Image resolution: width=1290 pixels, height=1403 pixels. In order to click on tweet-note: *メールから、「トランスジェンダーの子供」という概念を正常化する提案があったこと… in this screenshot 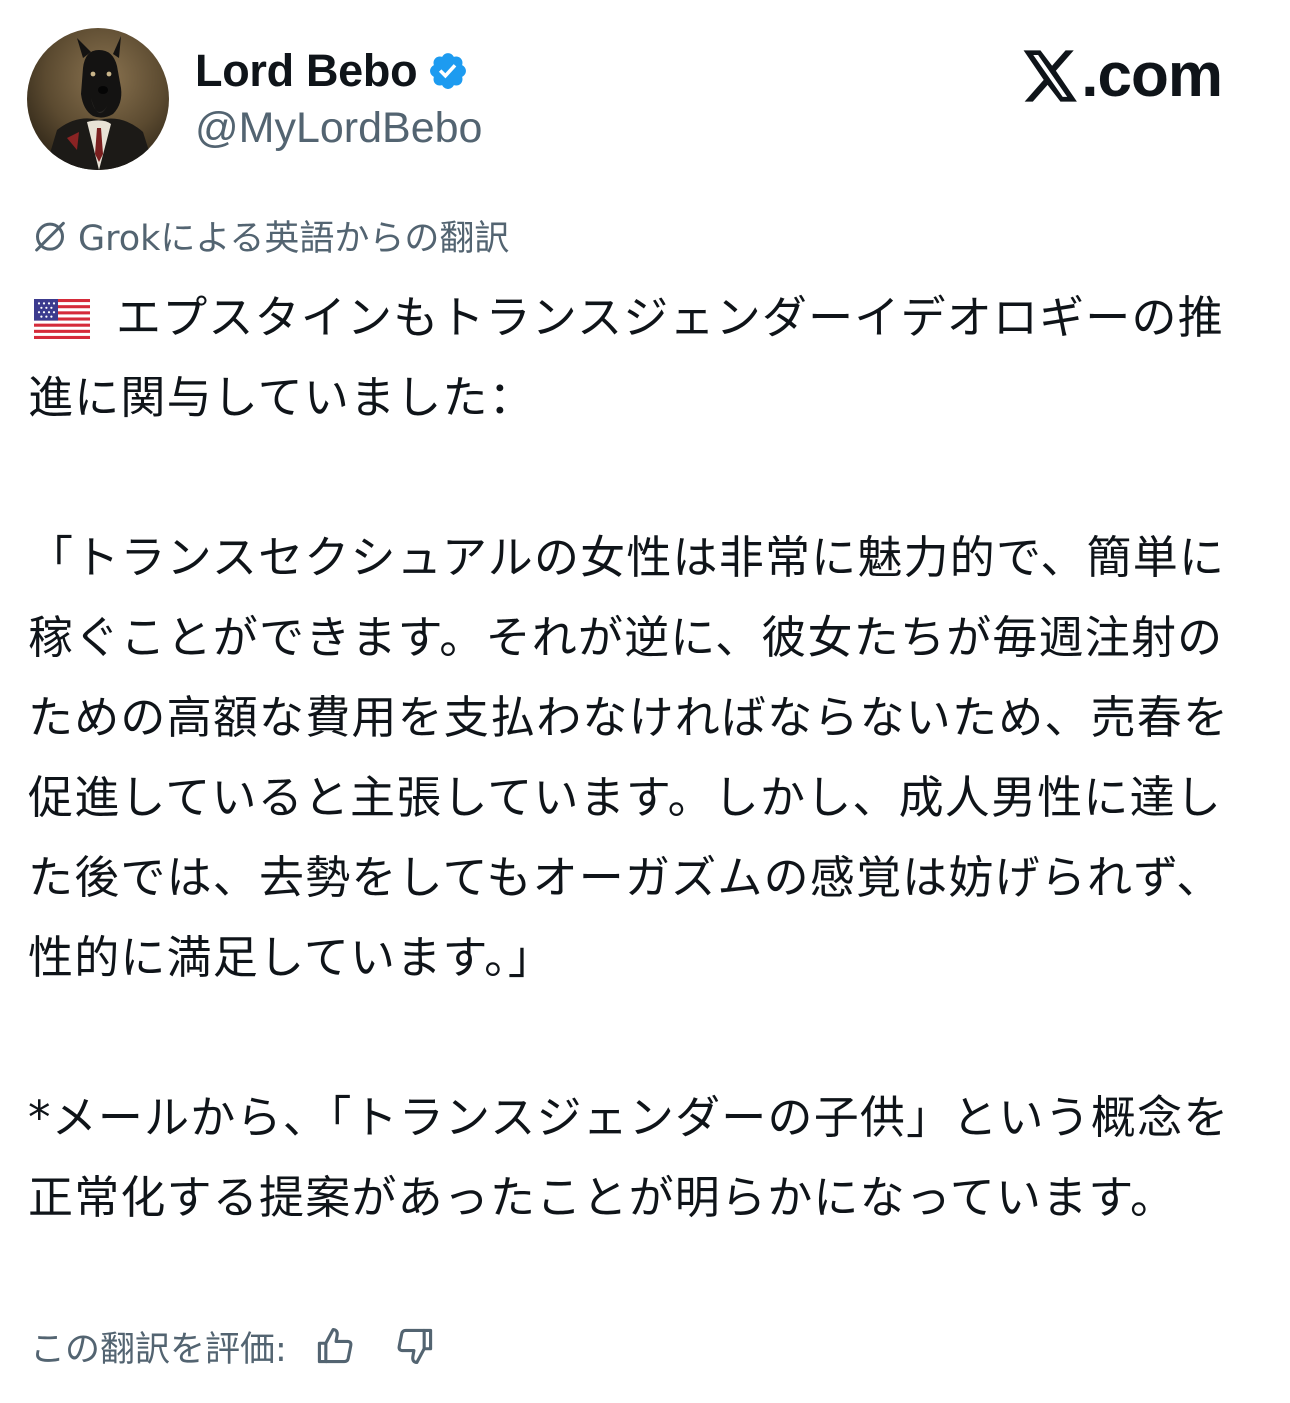, I will do `click(629, 1157)`.